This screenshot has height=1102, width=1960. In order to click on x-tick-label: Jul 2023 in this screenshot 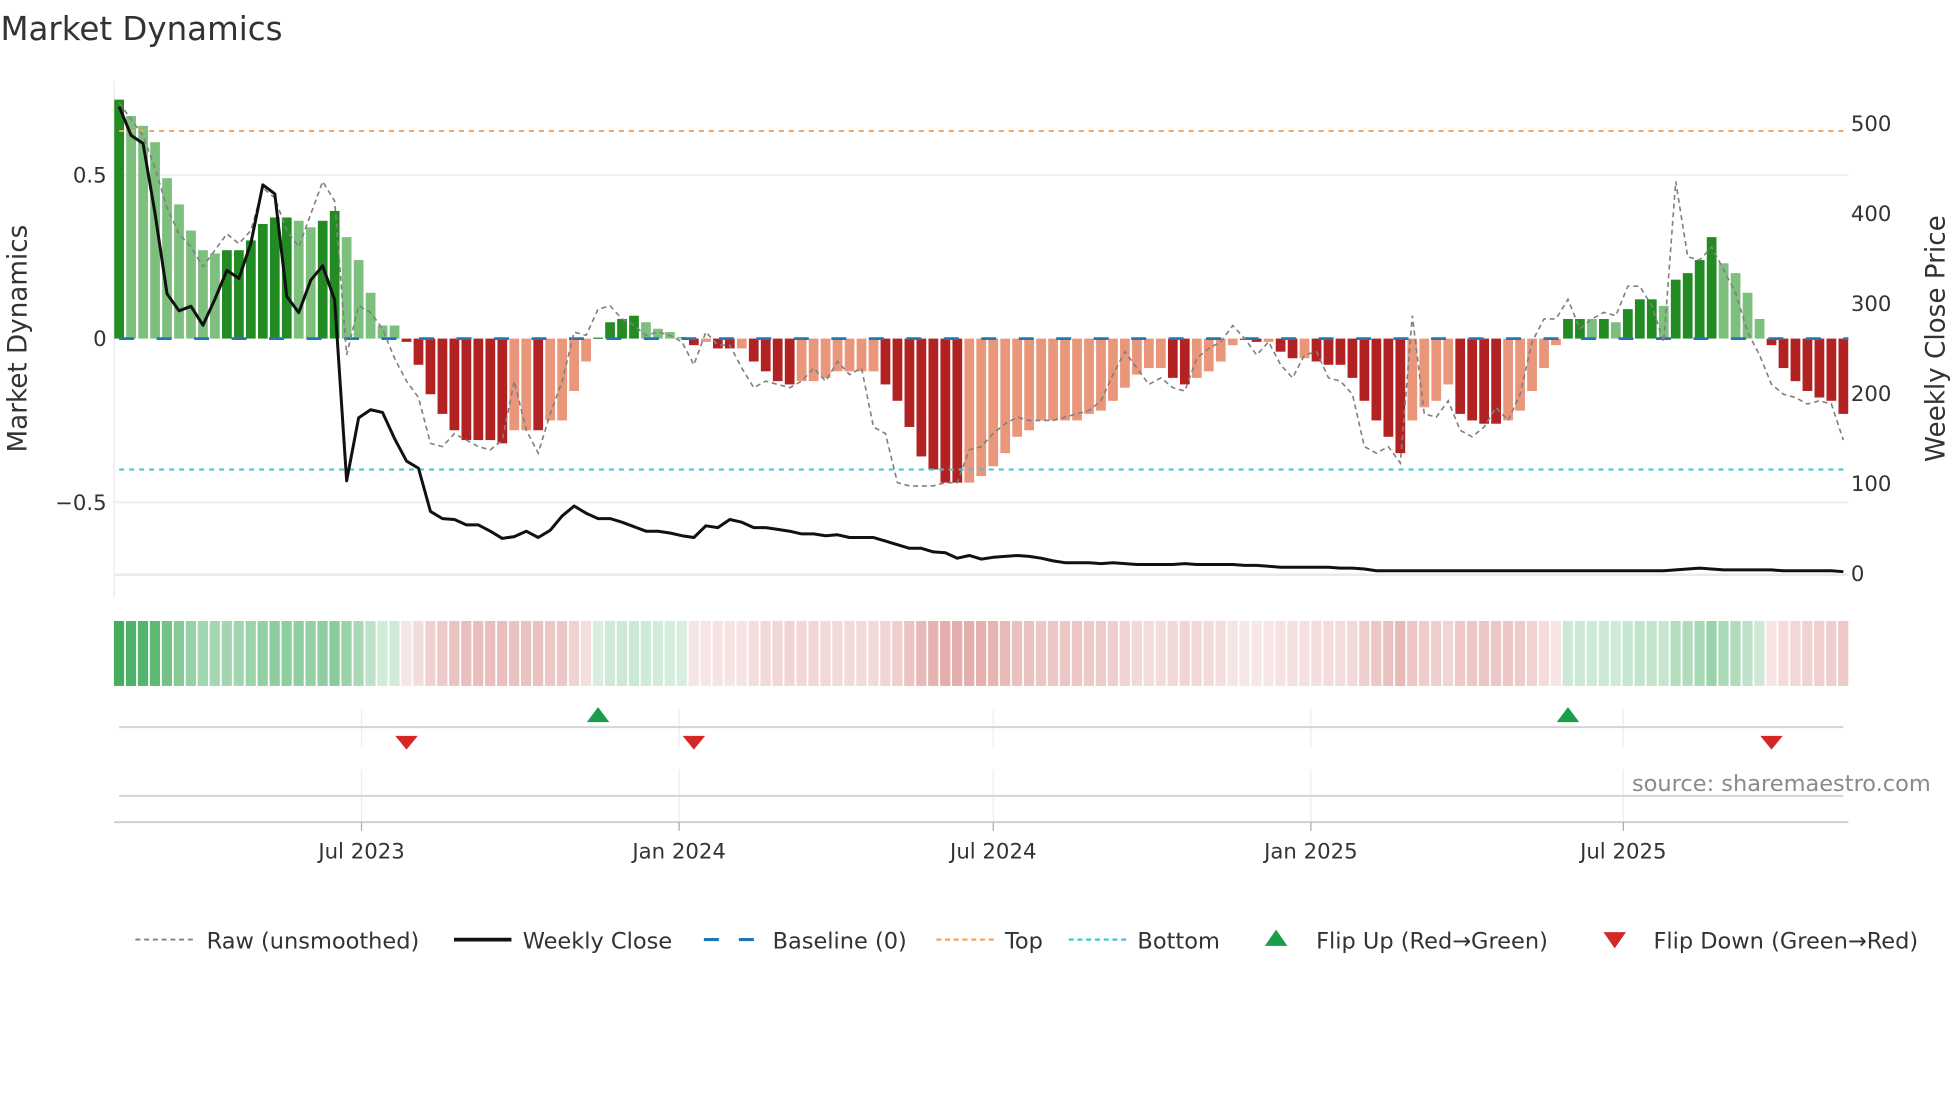, I will do `click(360, 851)`.